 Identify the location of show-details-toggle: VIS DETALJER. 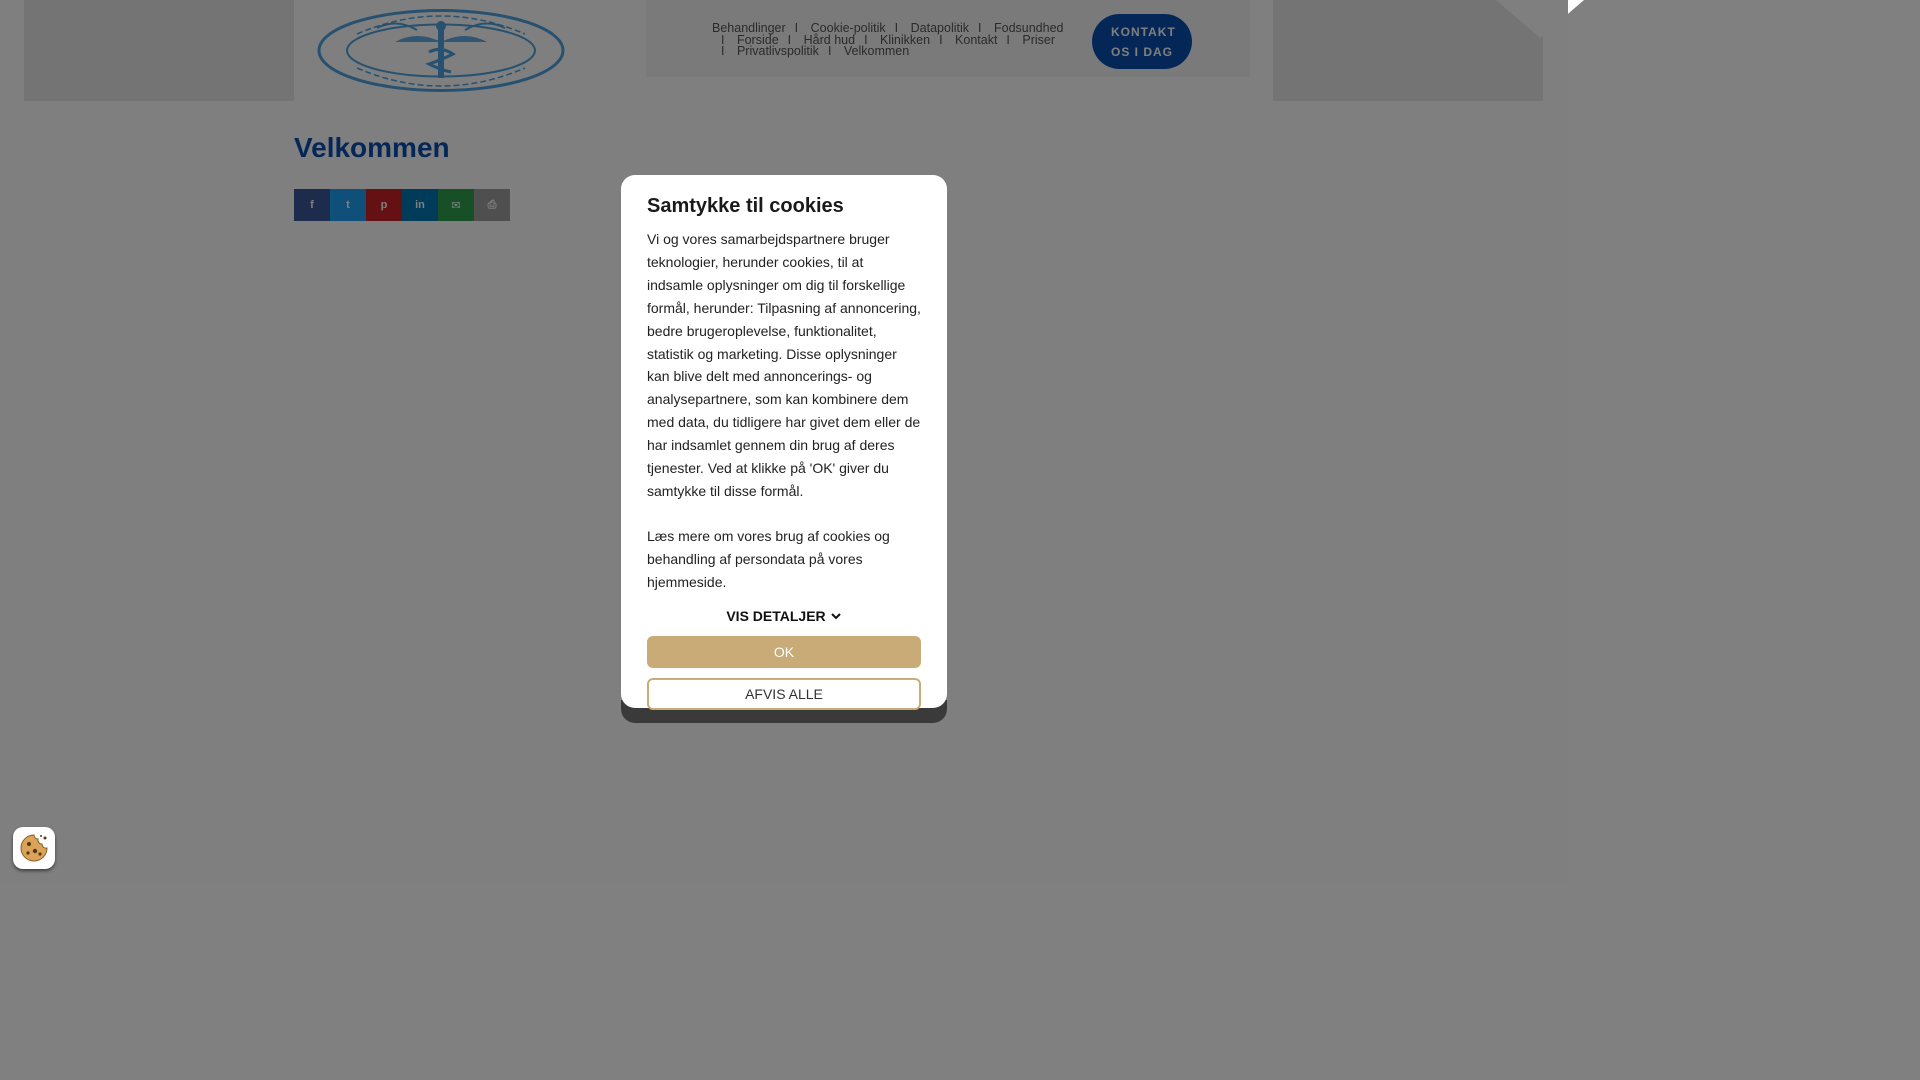
(784, 616).